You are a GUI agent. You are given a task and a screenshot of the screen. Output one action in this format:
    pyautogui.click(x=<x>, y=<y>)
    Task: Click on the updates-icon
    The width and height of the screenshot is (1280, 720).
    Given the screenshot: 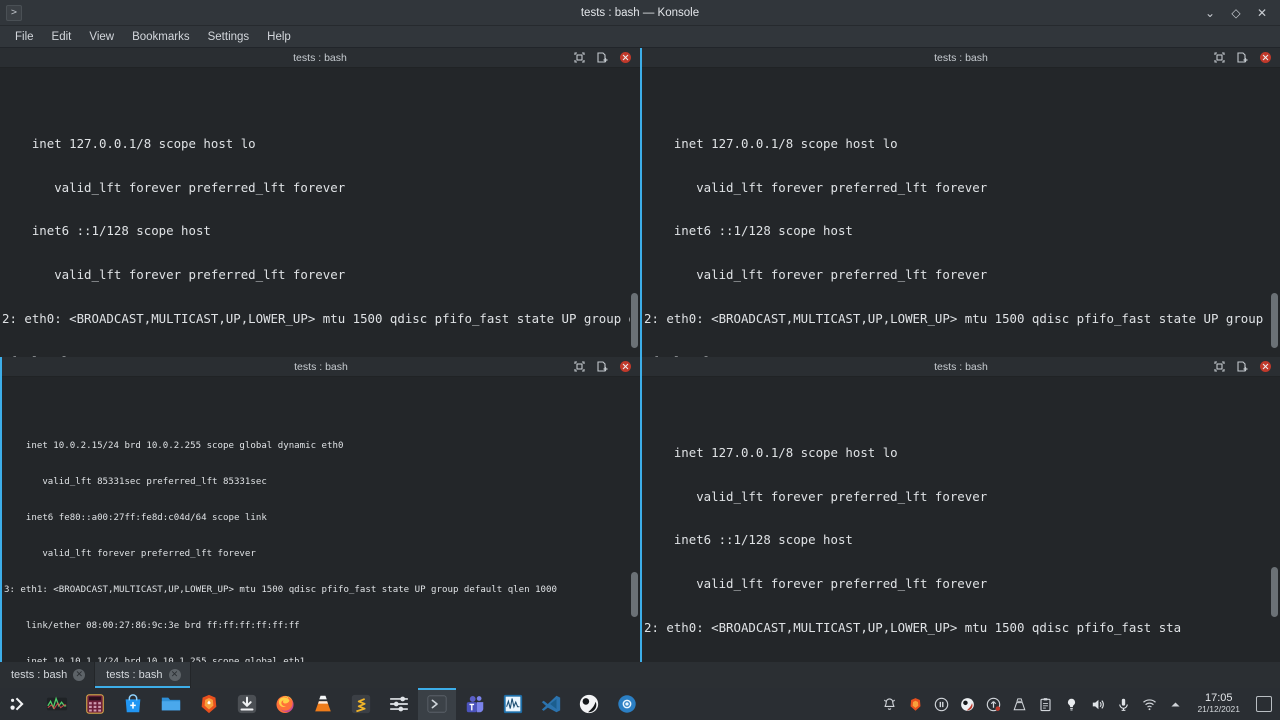 What is the action you would take?
    pyautogui.click(x=993, y=704)
    